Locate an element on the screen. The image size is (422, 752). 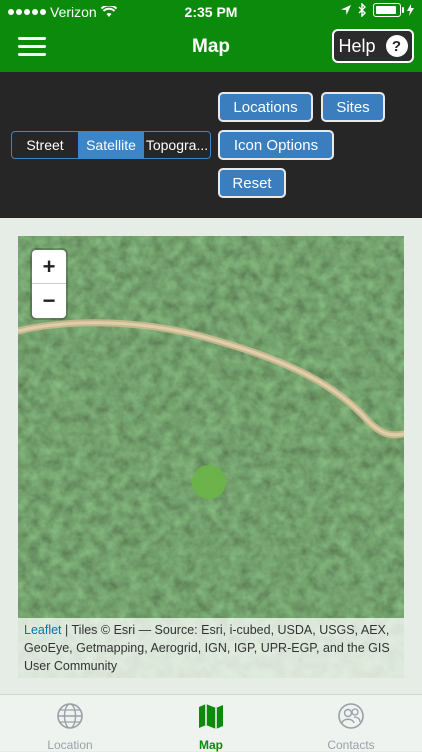
zoom-control: + − is located at coordinates (49, 284).